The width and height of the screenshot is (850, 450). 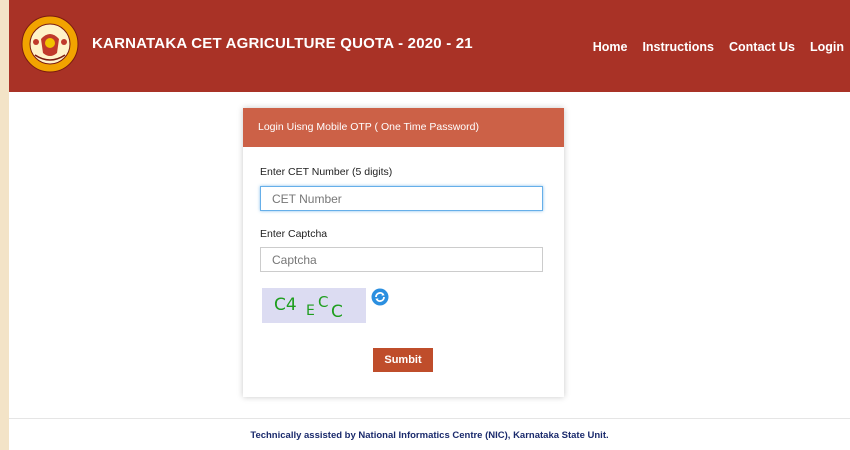 What do you see at coordinates (678, 47) in the screenshot?
I see `nav-instructions-link: Instructions` at bounding box center [678, 47].